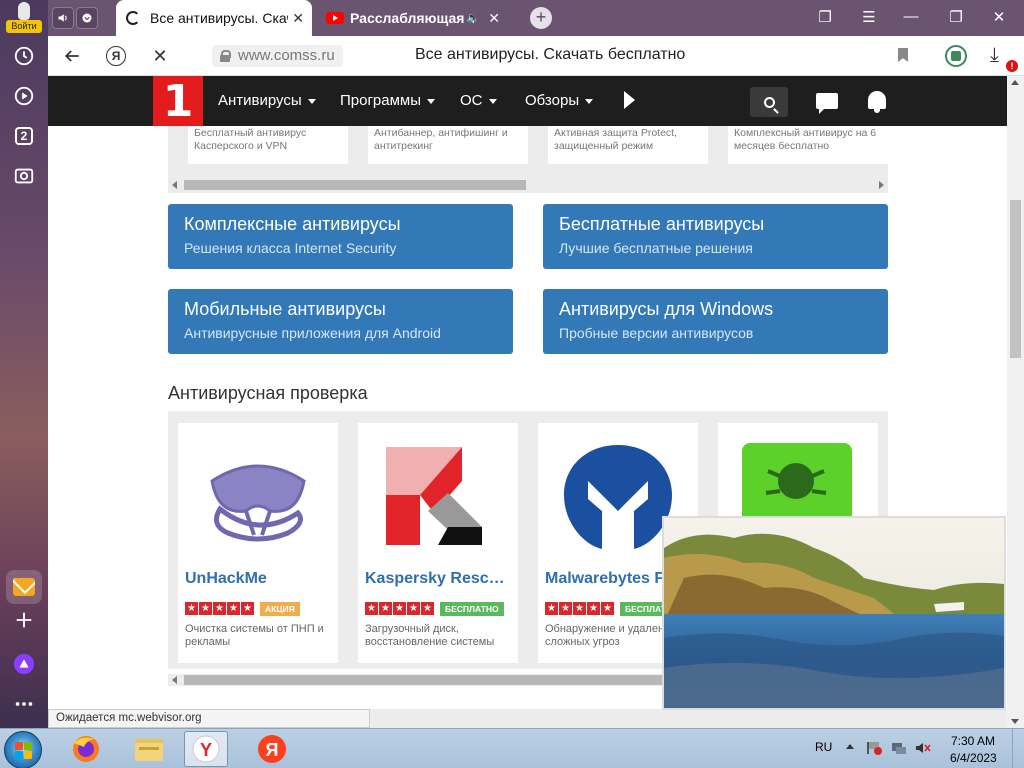  What do you see at coordinates (629, 100) in the screenshot?
I see `nav-more-arrow-icon` at bounding box center [629, 100].